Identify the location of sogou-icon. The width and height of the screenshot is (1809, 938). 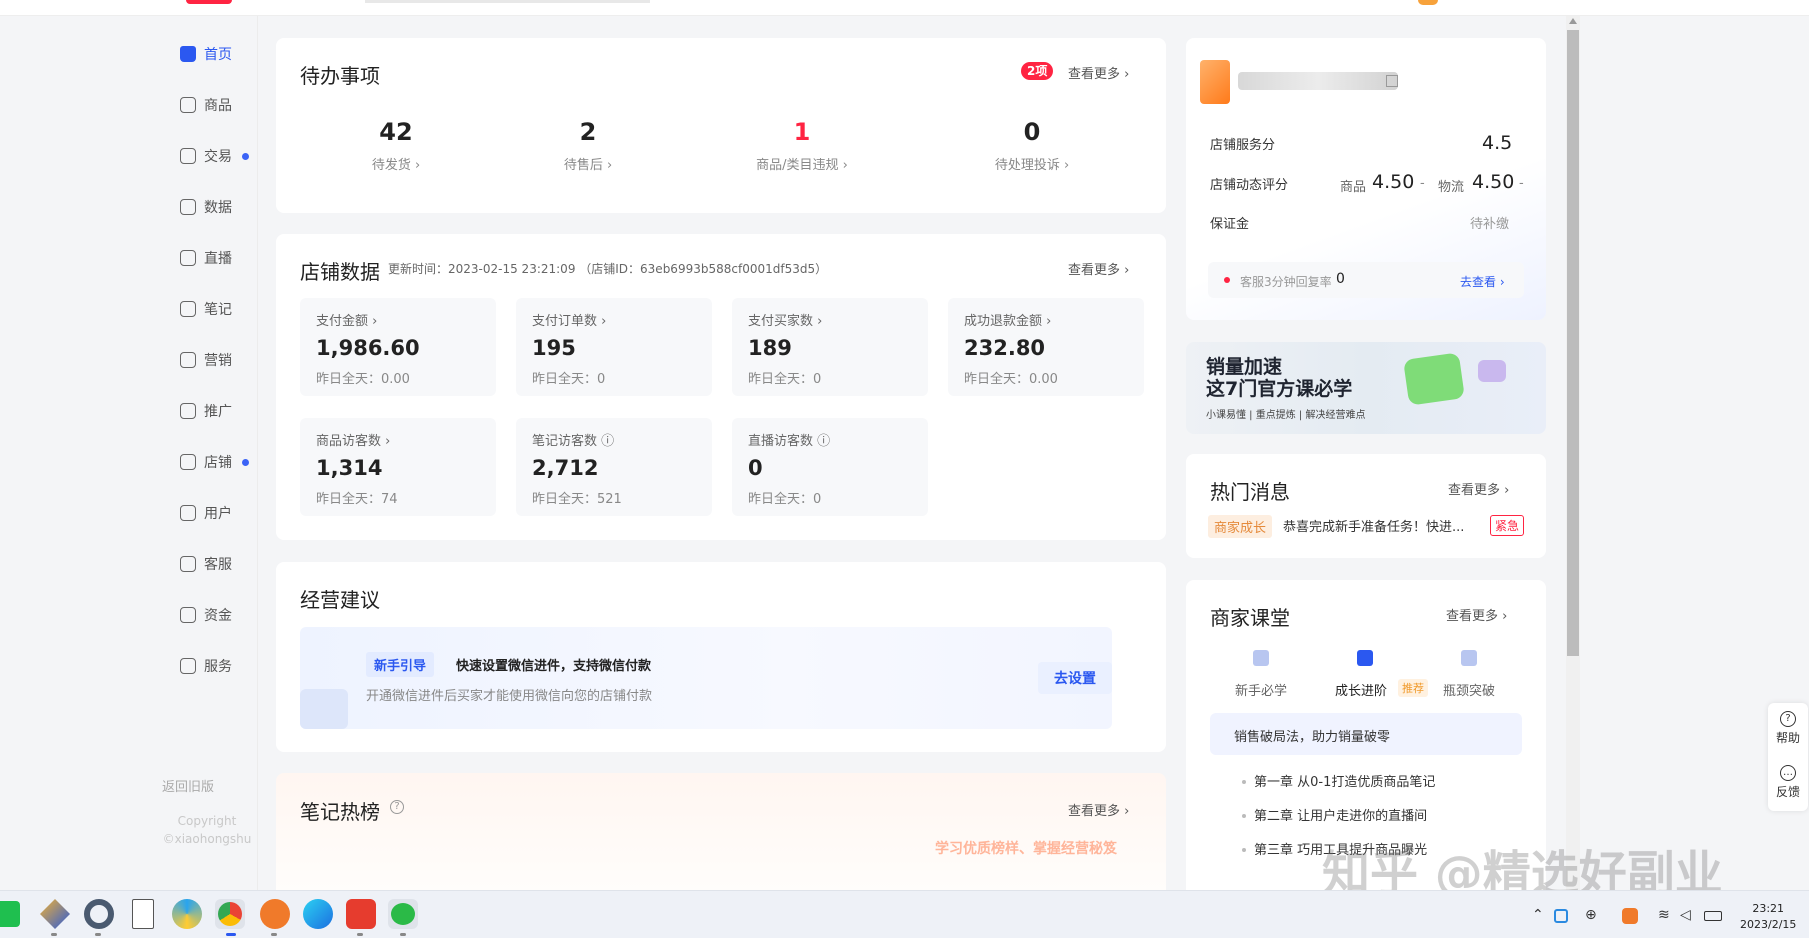
(275, 914).